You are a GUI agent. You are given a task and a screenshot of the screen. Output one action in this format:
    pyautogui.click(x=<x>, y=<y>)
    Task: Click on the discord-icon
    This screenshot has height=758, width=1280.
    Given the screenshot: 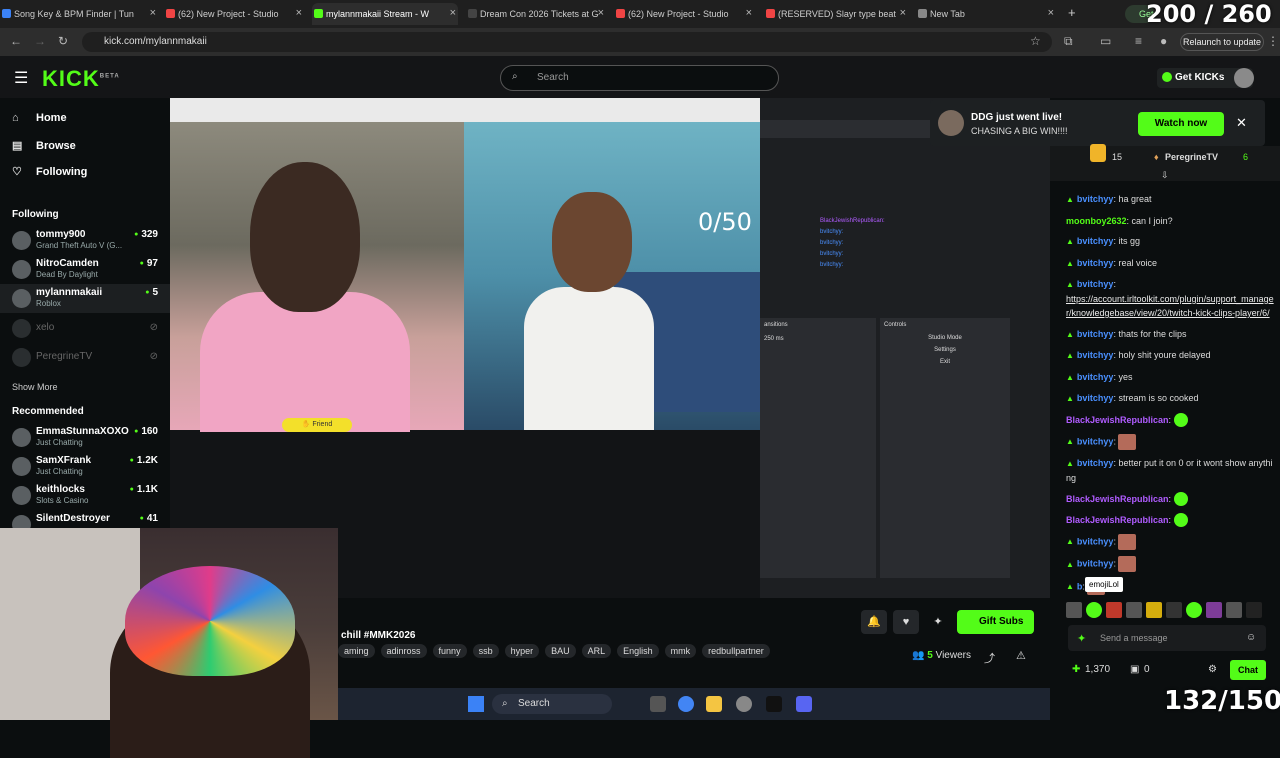 What is the action you would take?
    pyautogui.click(x=804, y=704)
    